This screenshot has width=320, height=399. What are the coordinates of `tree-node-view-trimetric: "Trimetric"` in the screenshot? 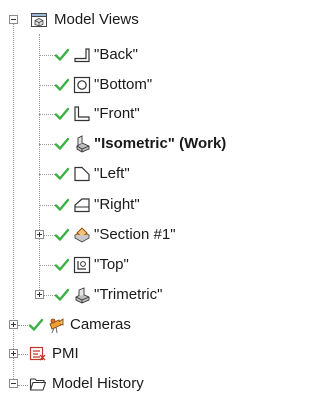 It's located at (156, 295).